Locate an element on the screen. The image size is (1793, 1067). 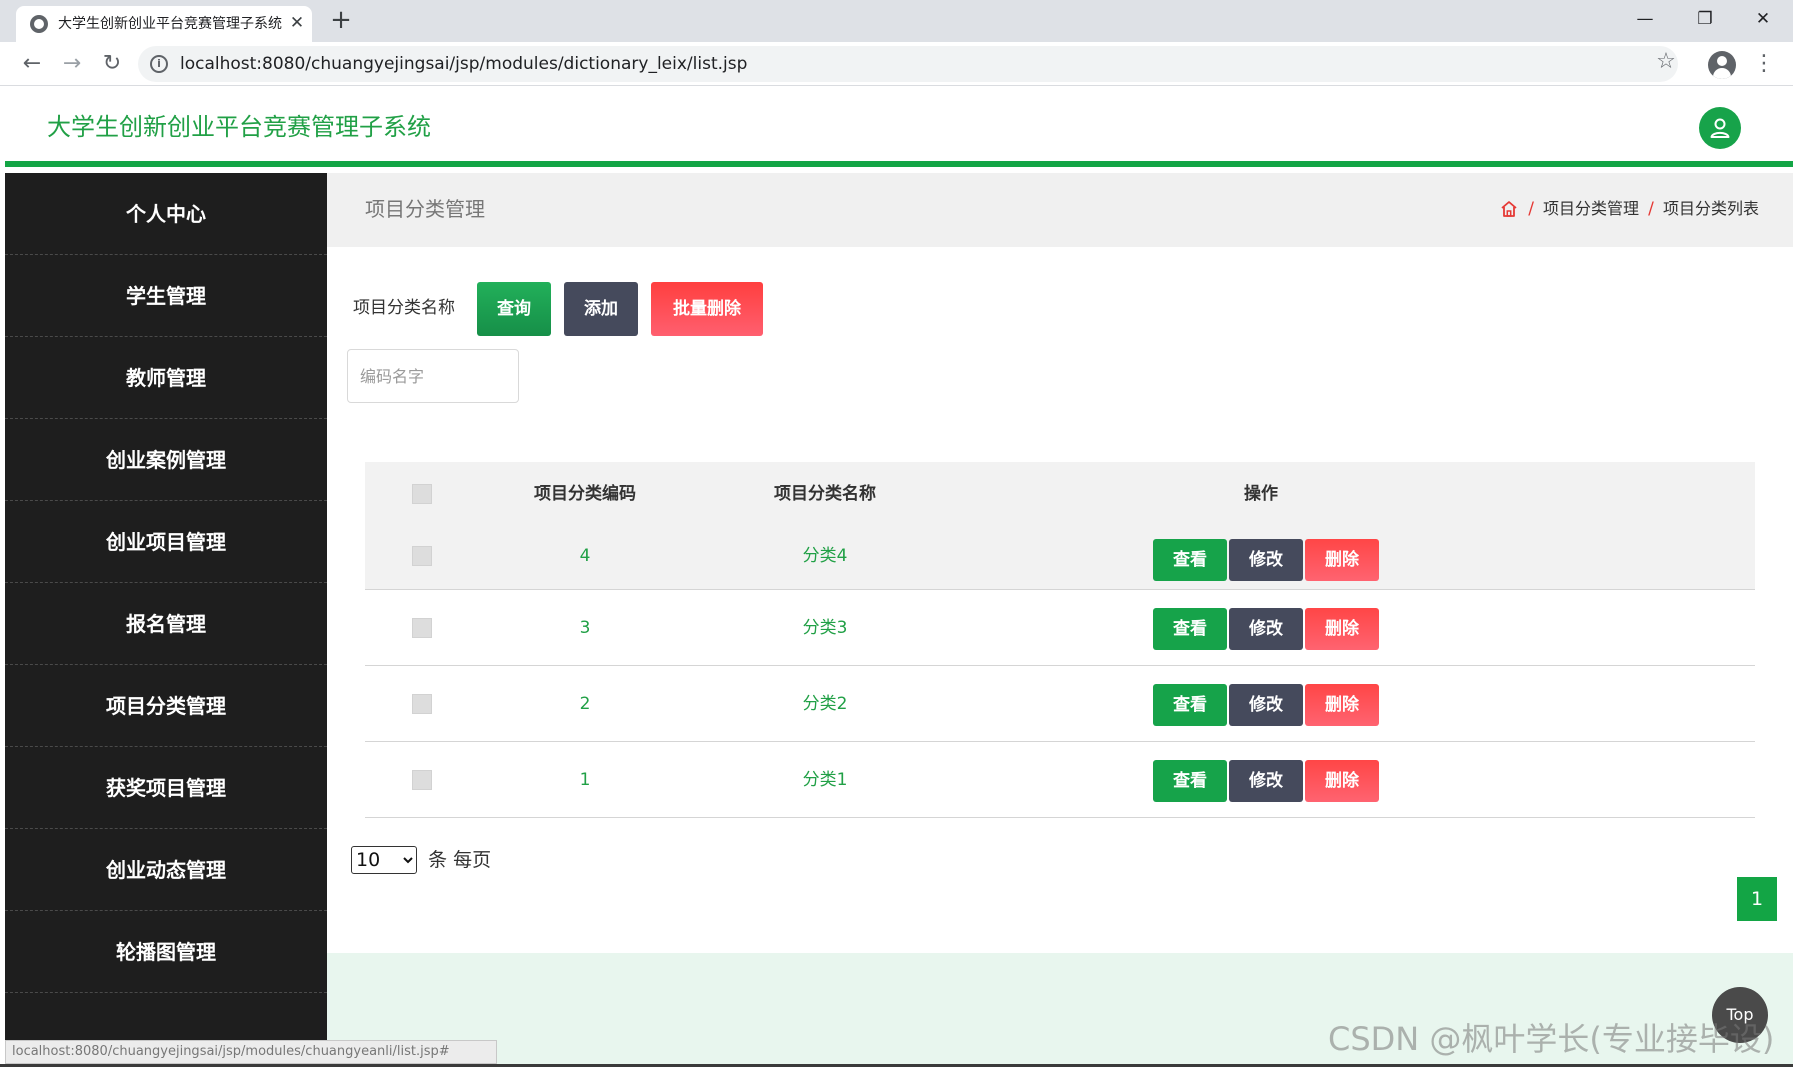
breadcrumb-item: 项目分类管理 is located at coordinates (1591, 209).